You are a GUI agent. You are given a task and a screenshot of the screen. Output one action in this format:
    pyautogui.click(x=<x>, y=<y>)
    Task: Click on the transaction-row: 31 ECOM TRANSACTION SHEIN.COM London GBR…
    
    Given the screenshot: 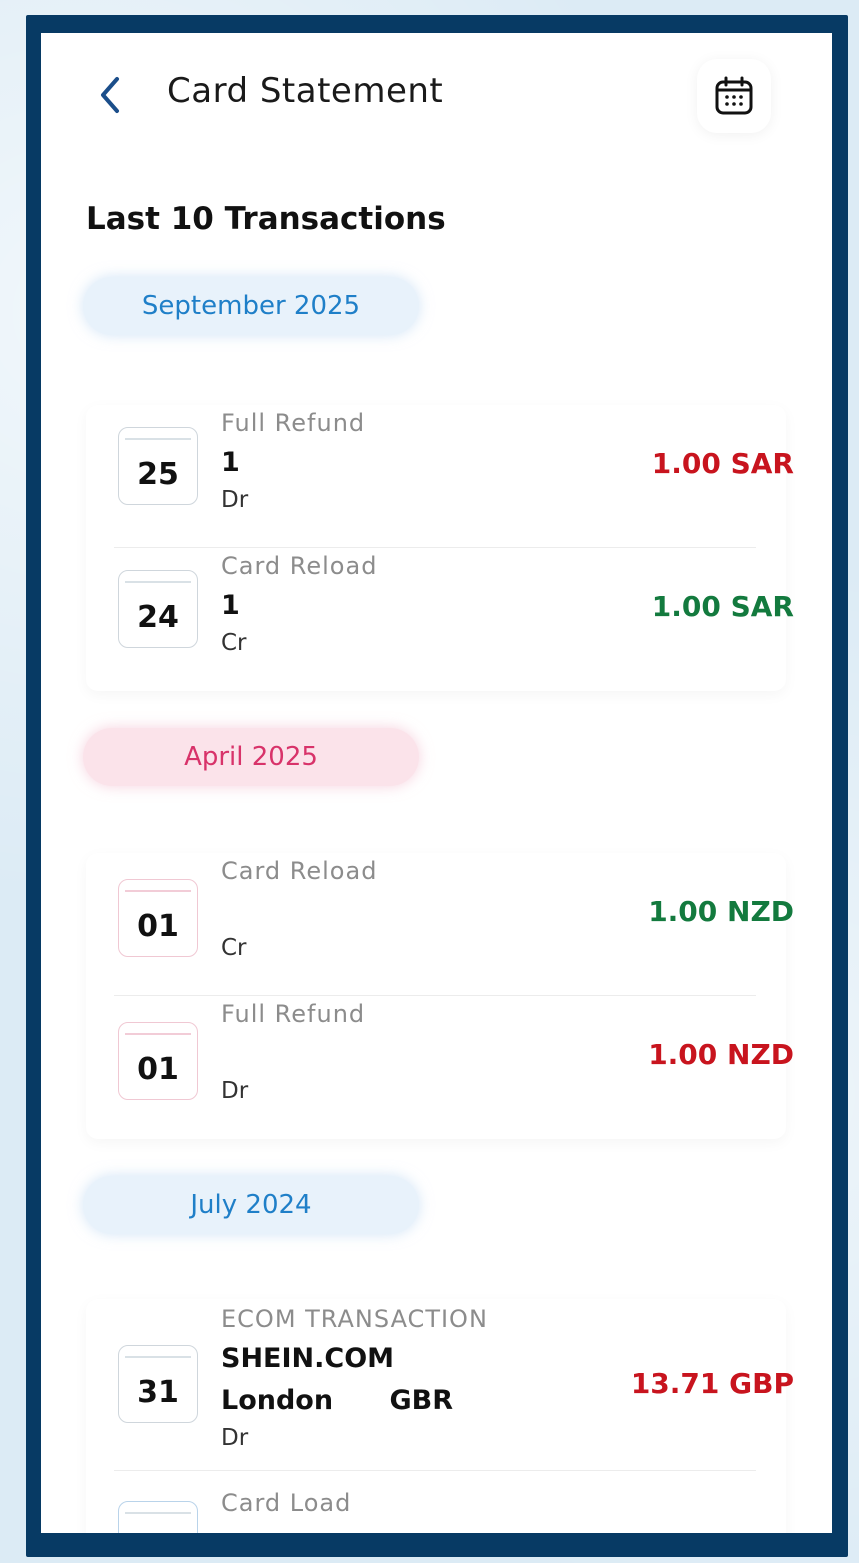 What is the action you would take?
    pyautogui.click(x=440, y=1385)
    